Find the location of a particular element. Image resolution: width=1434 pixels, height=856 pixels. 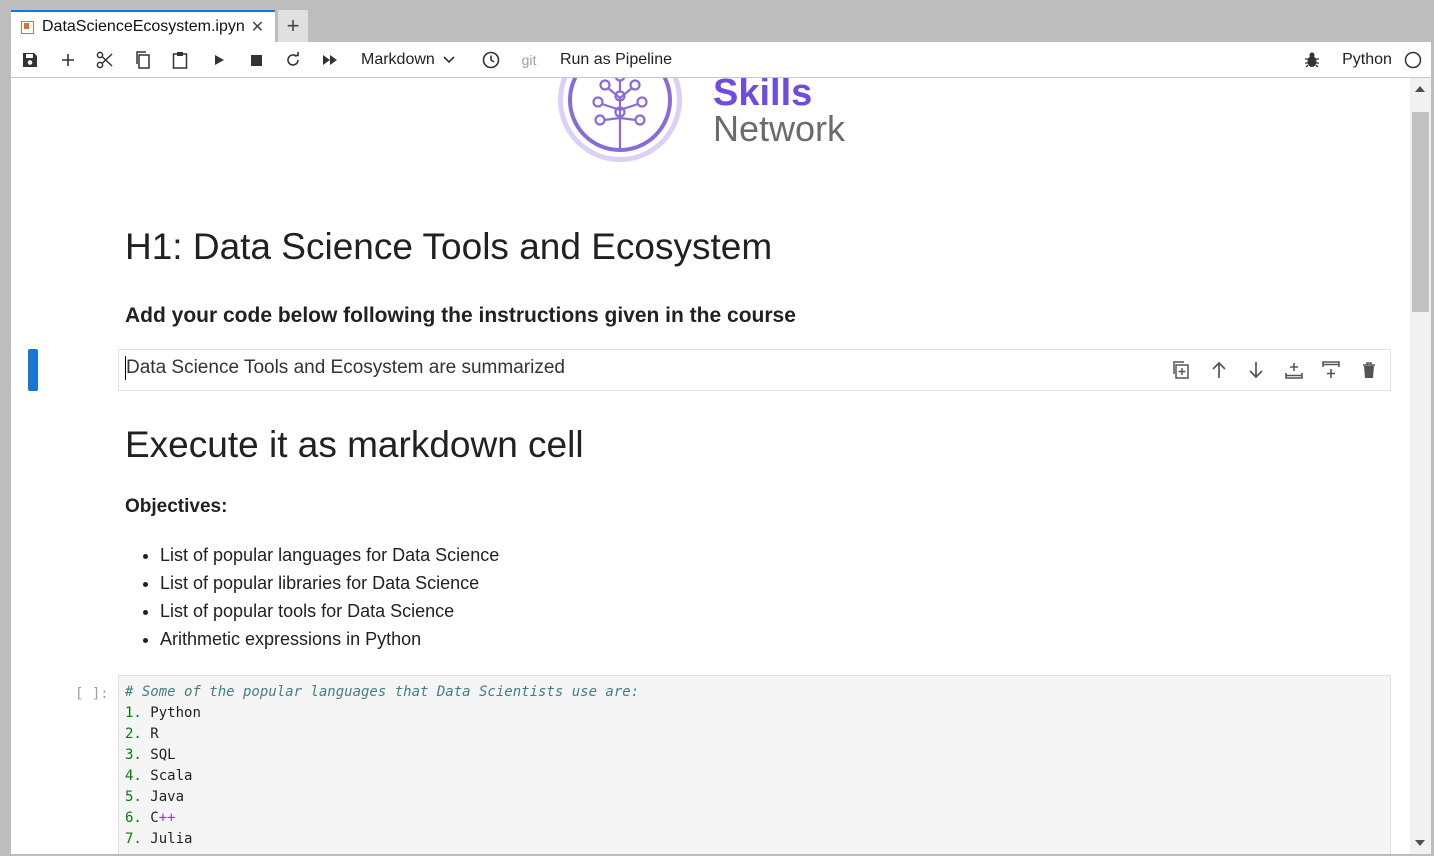

circle-status-icon is located at coordinates (1413, 60).